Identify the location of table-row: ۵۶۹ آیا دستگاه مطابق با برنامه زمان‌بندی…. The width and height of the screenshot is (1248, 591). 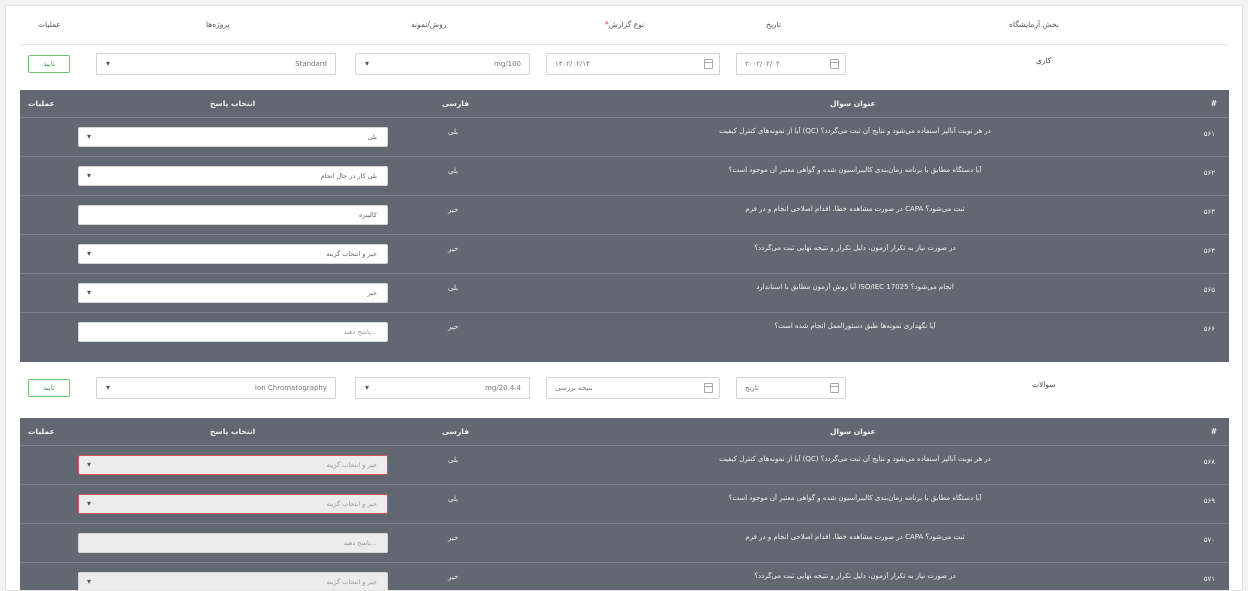
(624, 504).